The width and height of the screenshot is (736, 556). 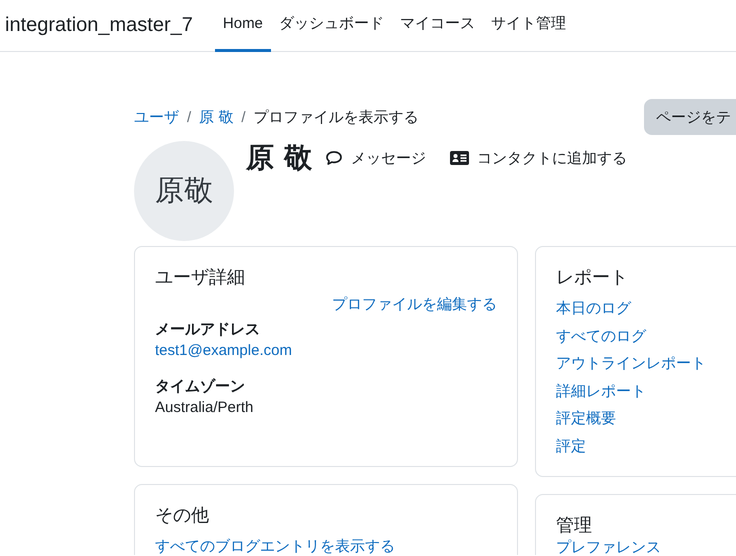 What do you see at coordinates (200, 386) in the screenshot?
I see `field-label: タイムゾーン` at bounding box center [200, 386].